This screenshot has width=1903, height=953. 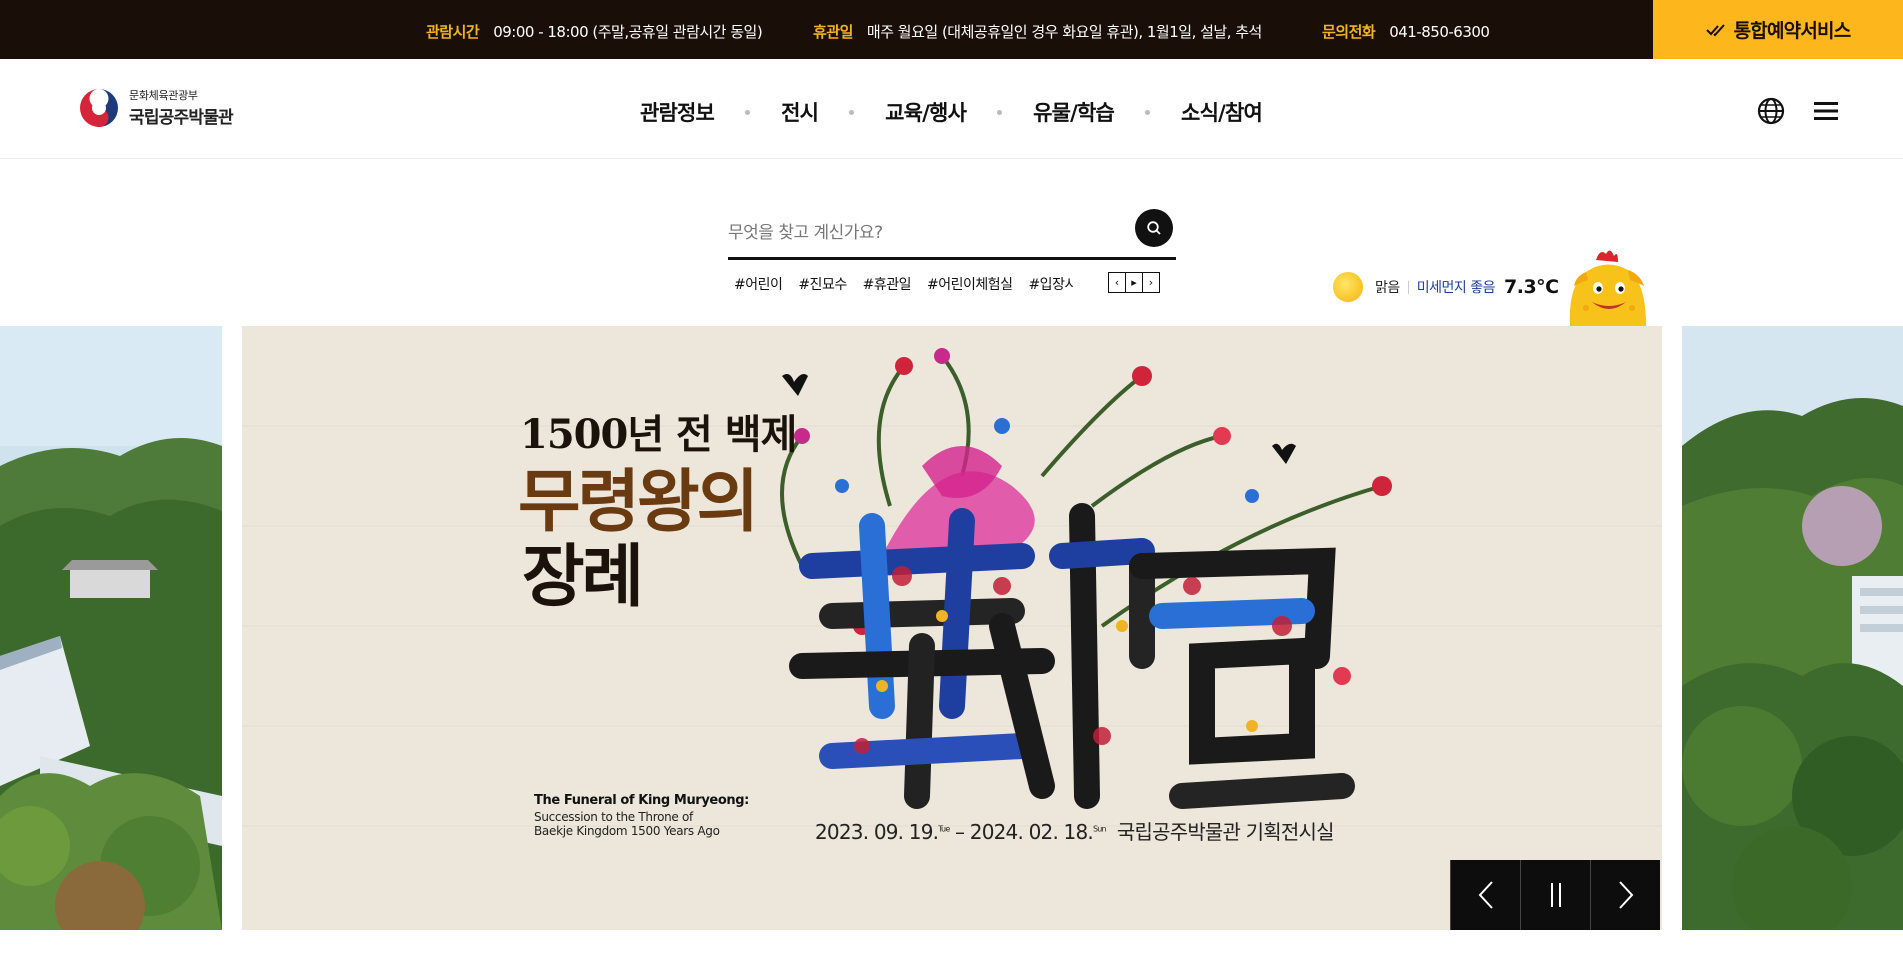 I want to click on main-navigation: 관람정보 전시 교육/행사 유물/학습 소식/참여, so click(x=951, y=112).